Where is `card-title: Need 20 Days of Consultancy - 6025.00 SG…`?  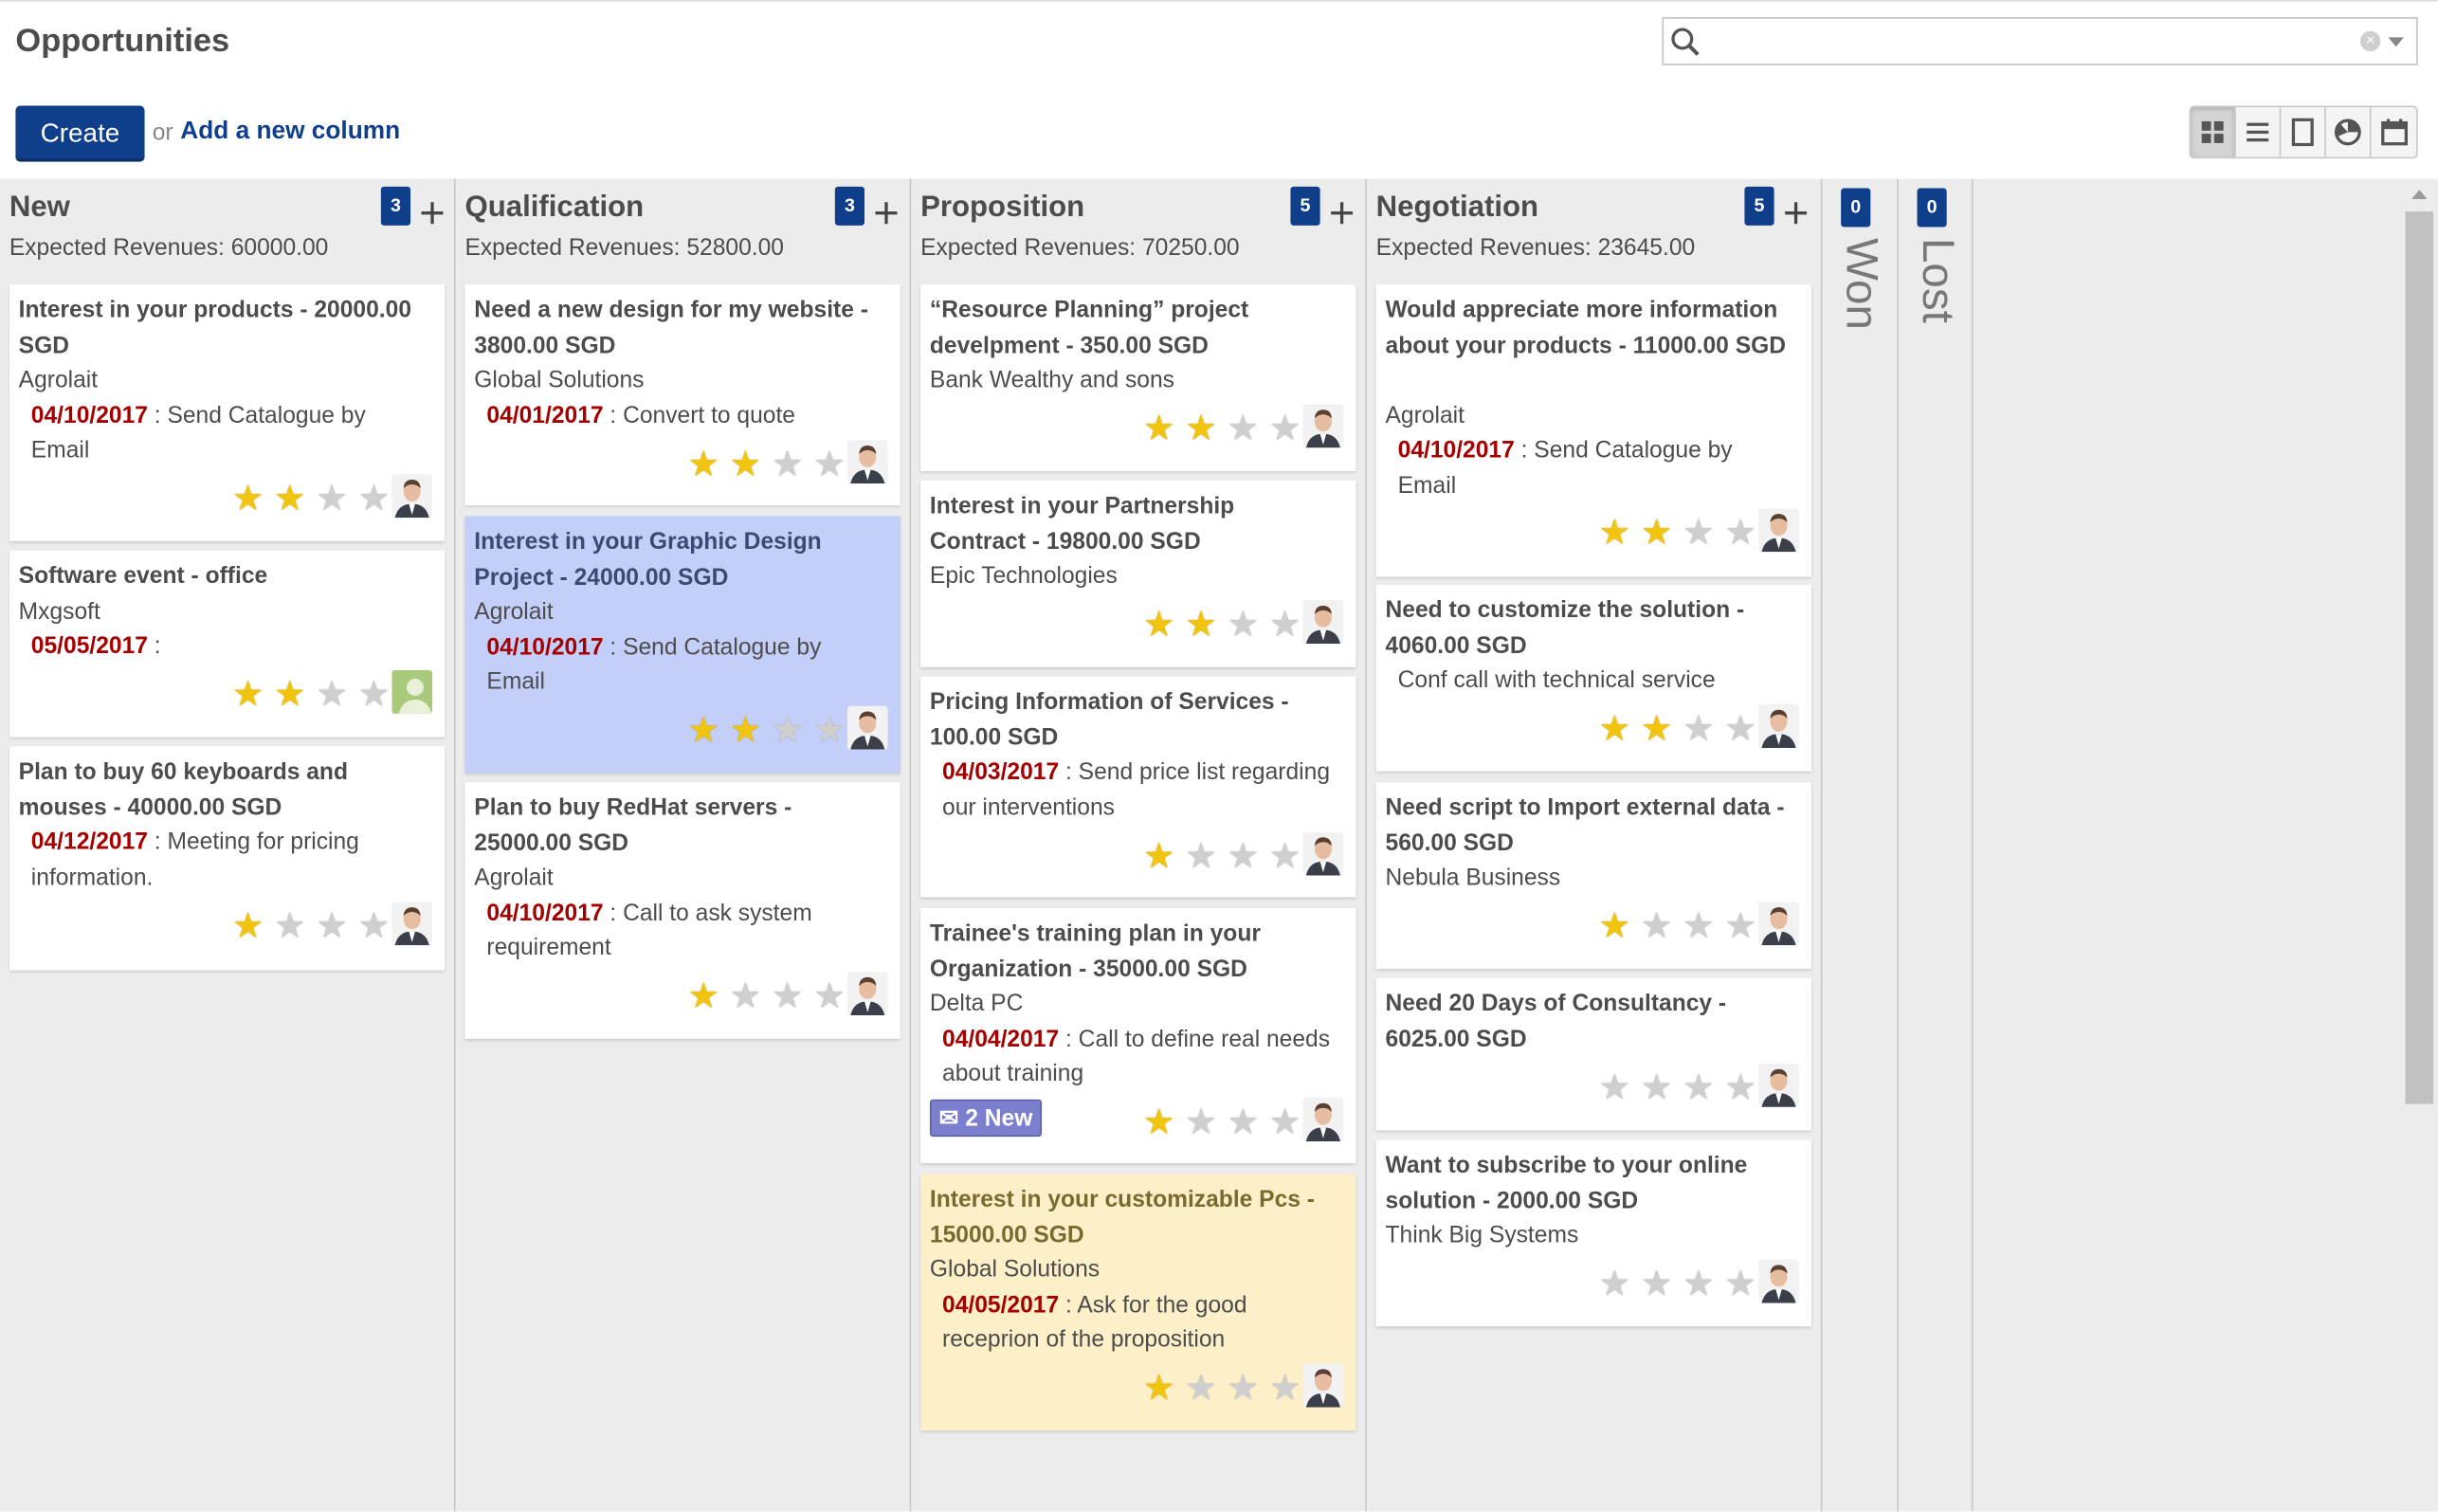
card-title: Need 20 Days of Consultancy - 6025.00 SG… is located at coordinates (1588, 1023).